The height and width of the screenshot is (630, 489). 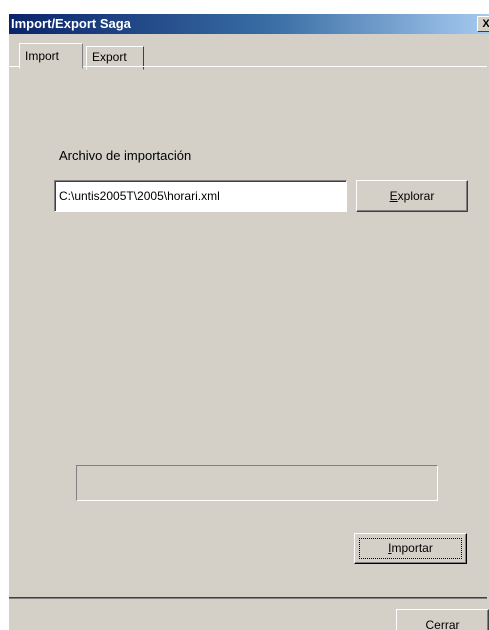 I want to click on window-title: Import/Export Saga, so click(x=71, y=23).